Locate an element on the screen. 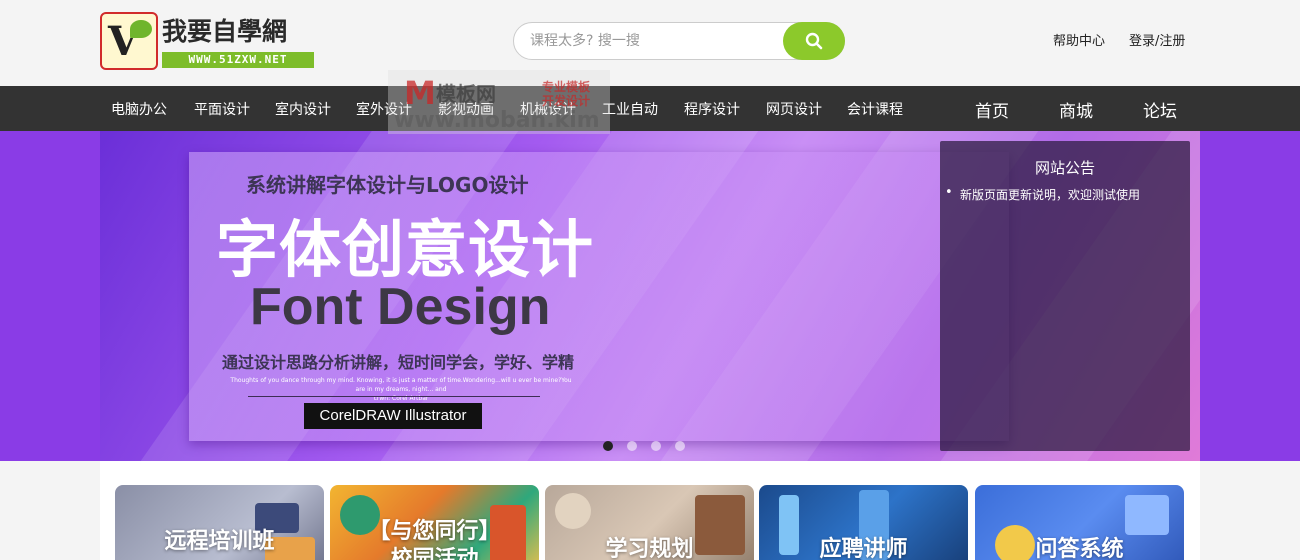 The width and height of the screenshot is (1300, 560). nav-home-link: 首页 is located at coordinates (992, 109).